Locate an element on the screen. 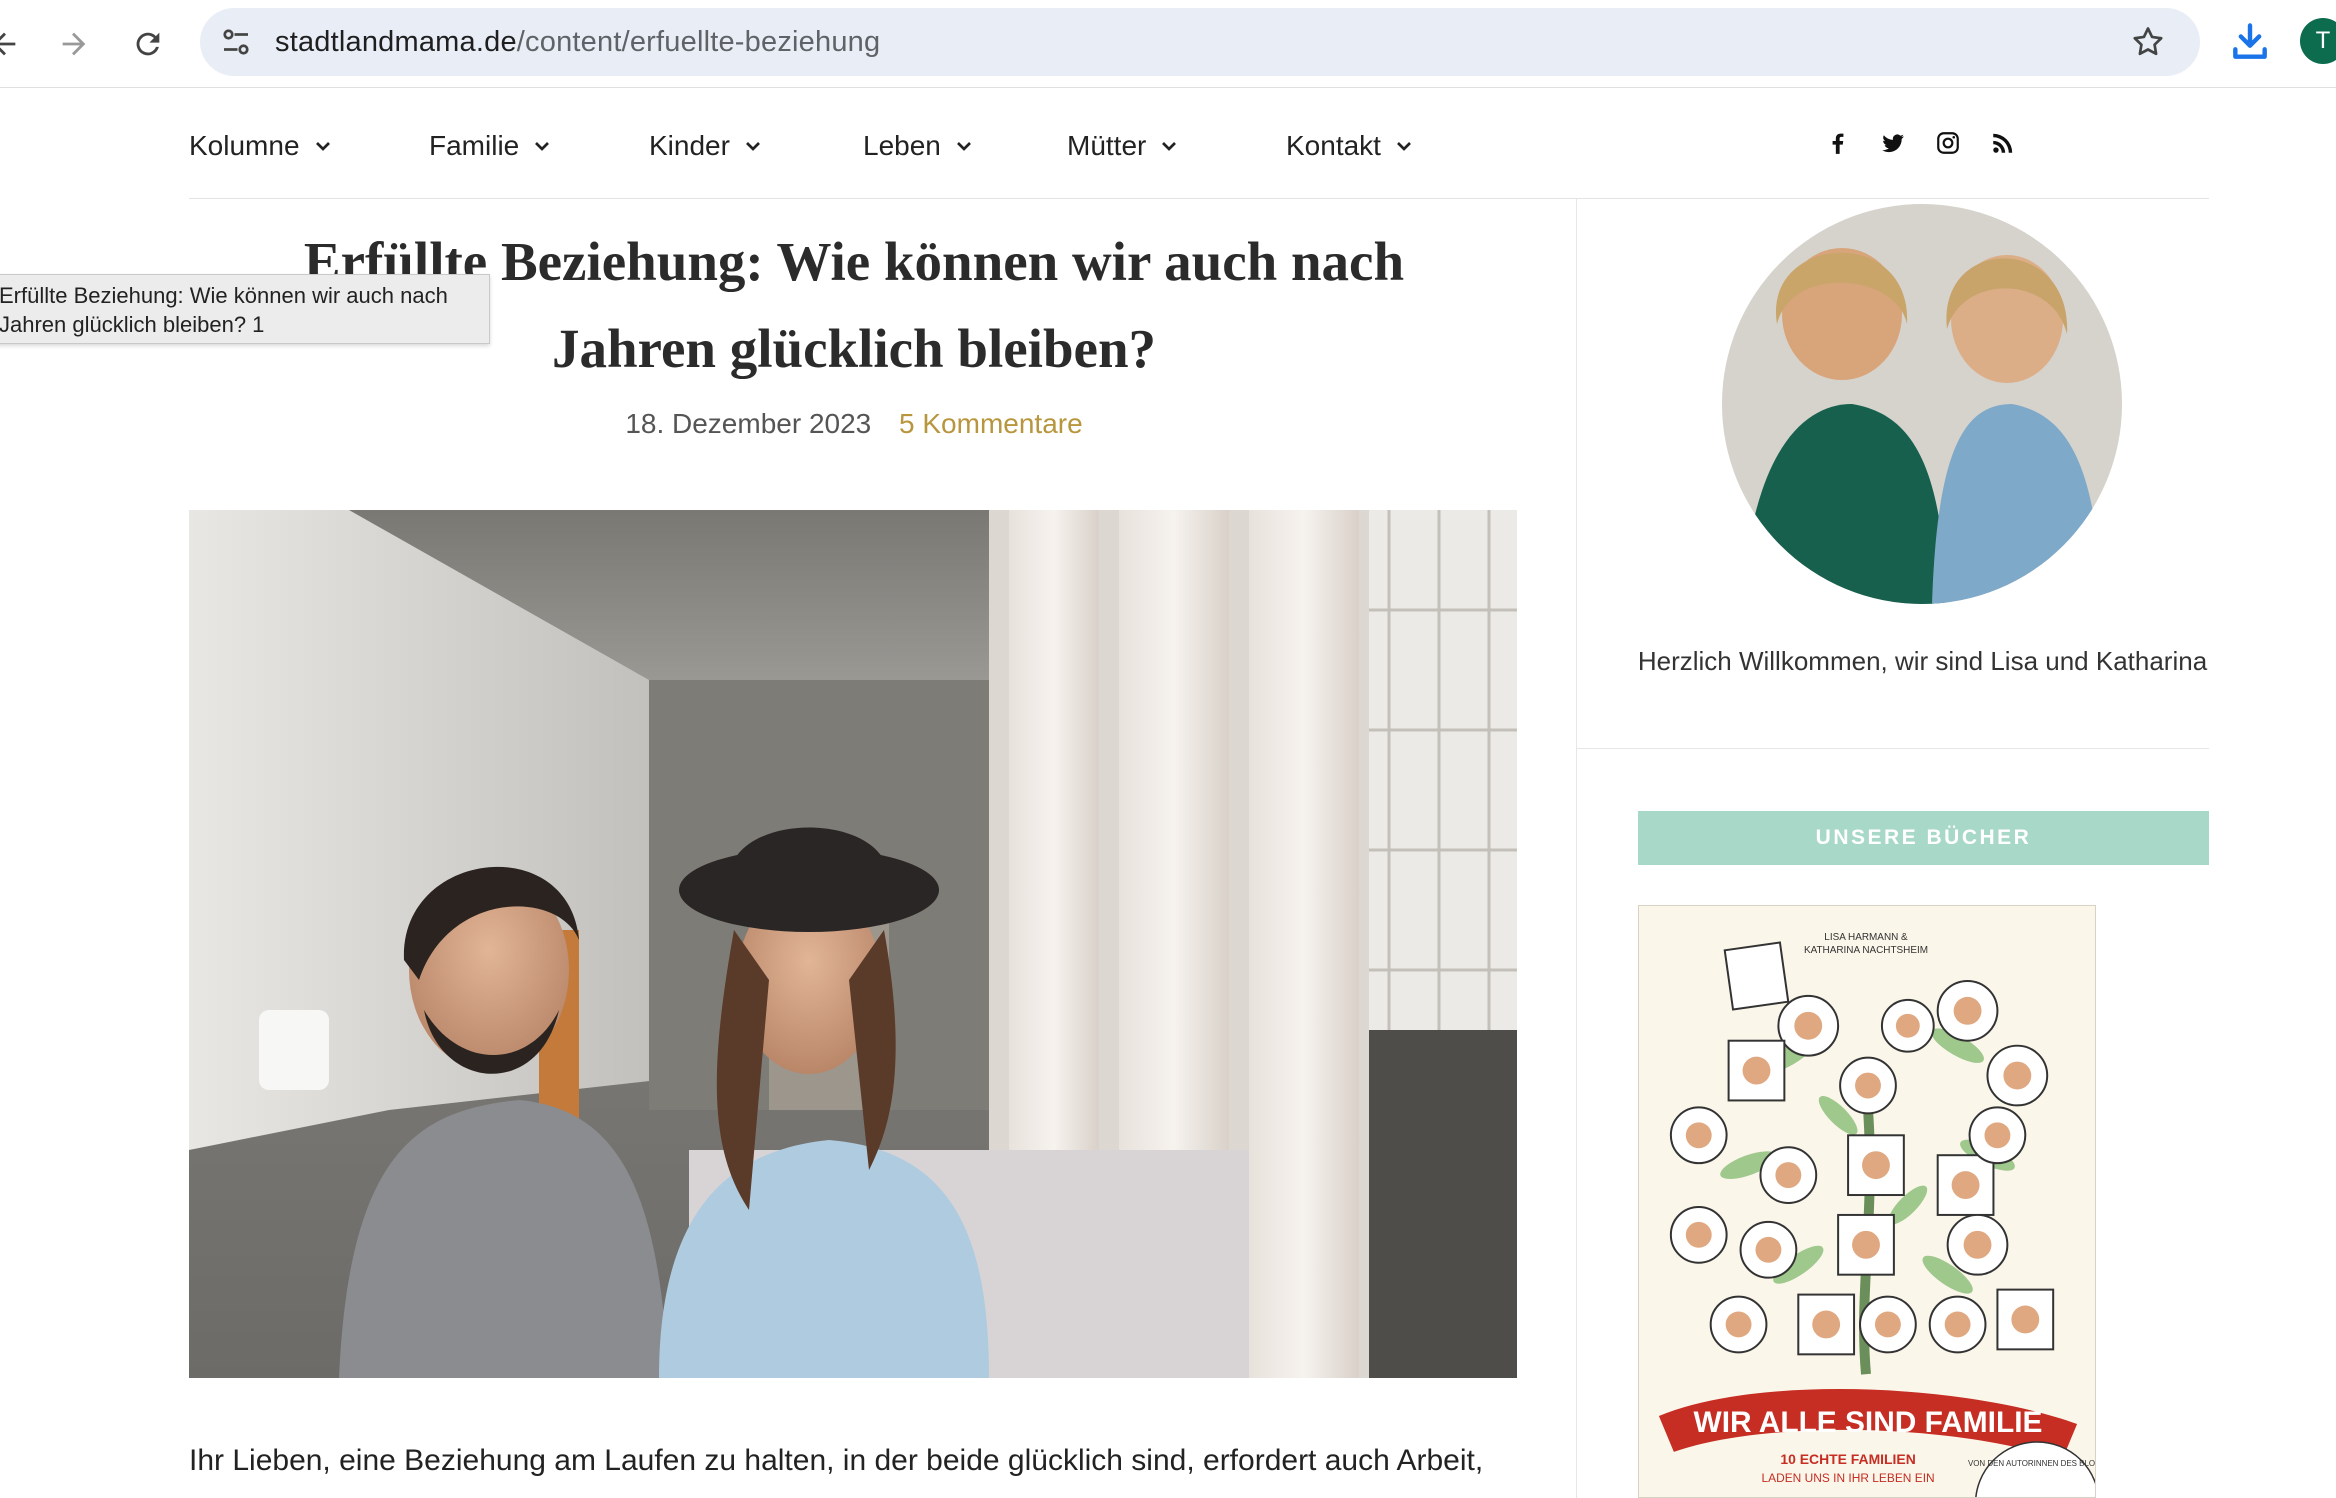 This screenshot has height=1498, width=2336. facebook-link is located at coordinates (1838, 143).